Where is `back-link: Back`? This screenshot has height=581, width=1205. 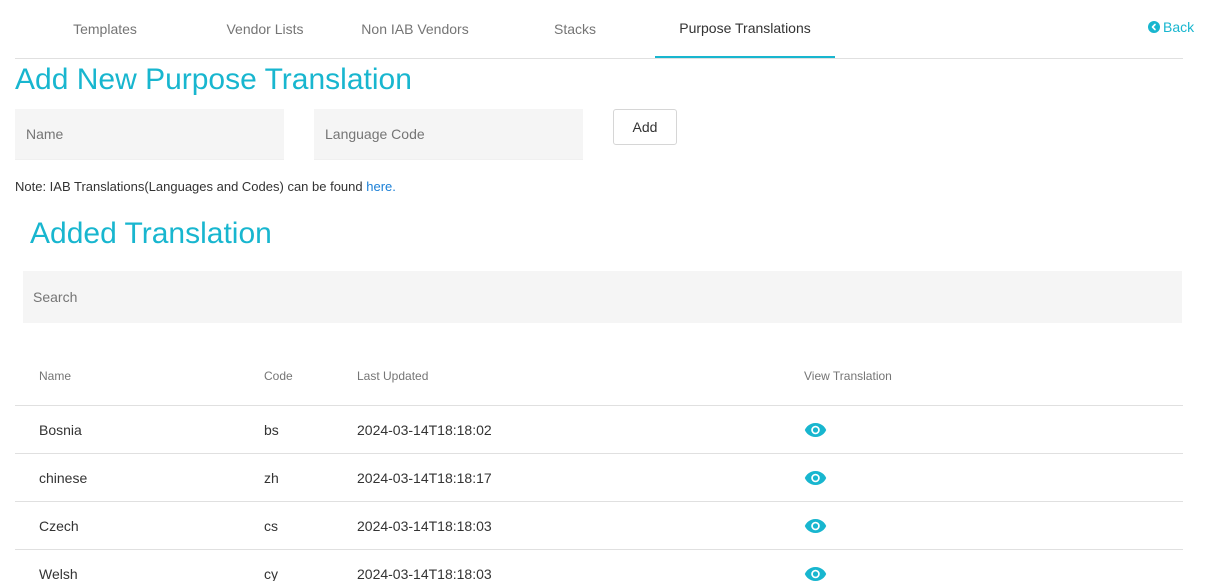 back-link: Back is located at coordinates (1171, 27).